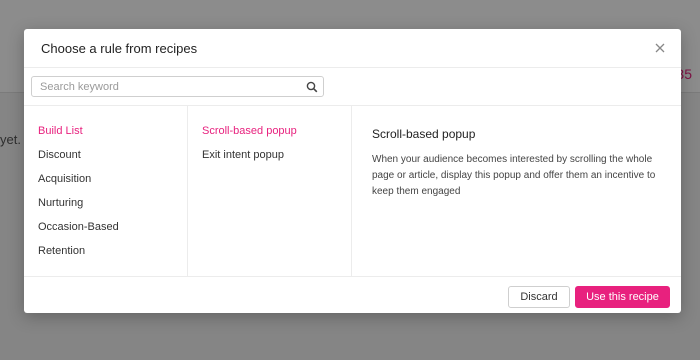  I want to click on recipe-list: Scroll-based popup Exit intent popup, so click(269, 136).